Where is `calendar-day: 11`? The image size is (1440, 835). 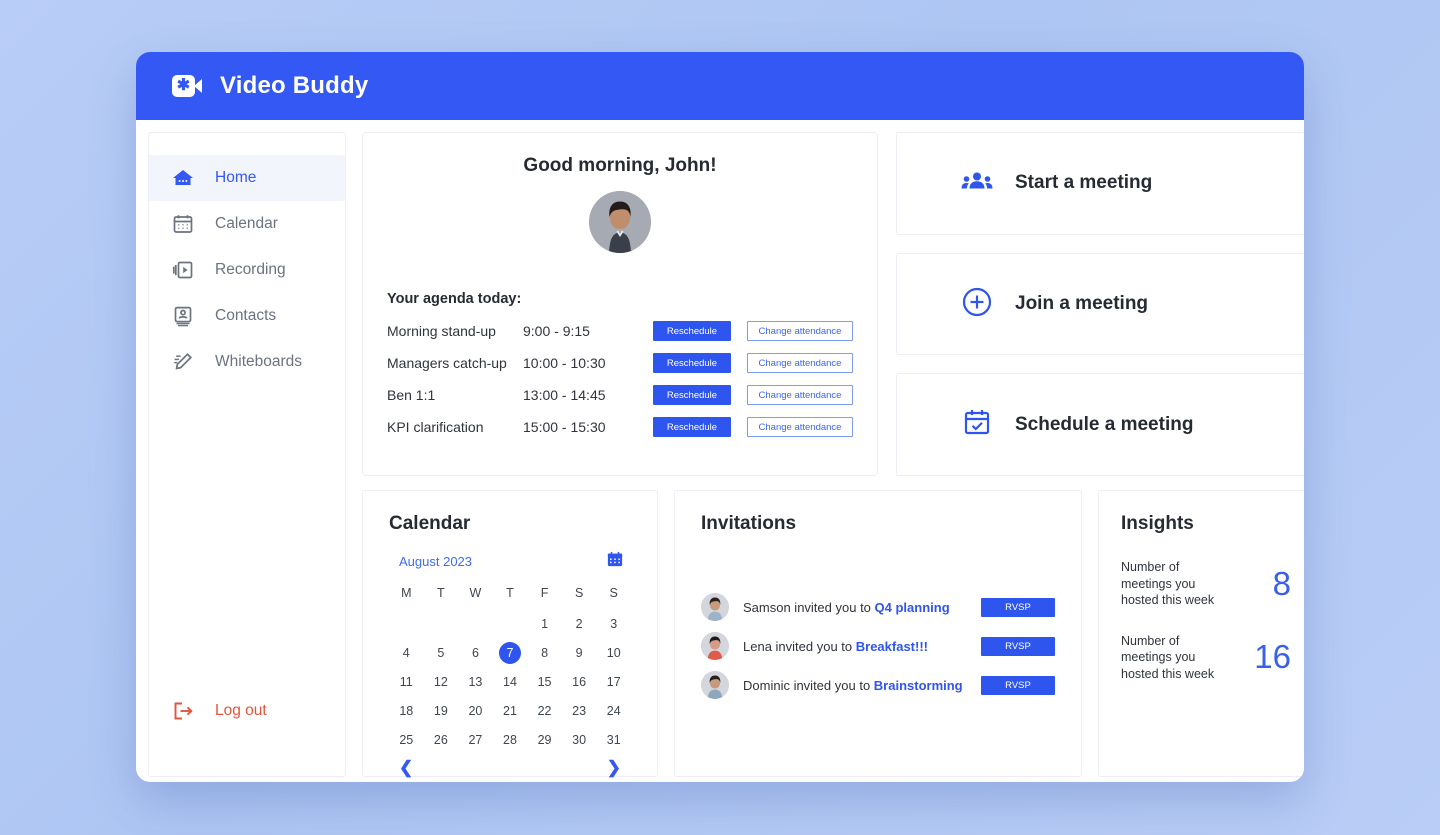
calendar-day: 11 is located at coordinates (406, 682).